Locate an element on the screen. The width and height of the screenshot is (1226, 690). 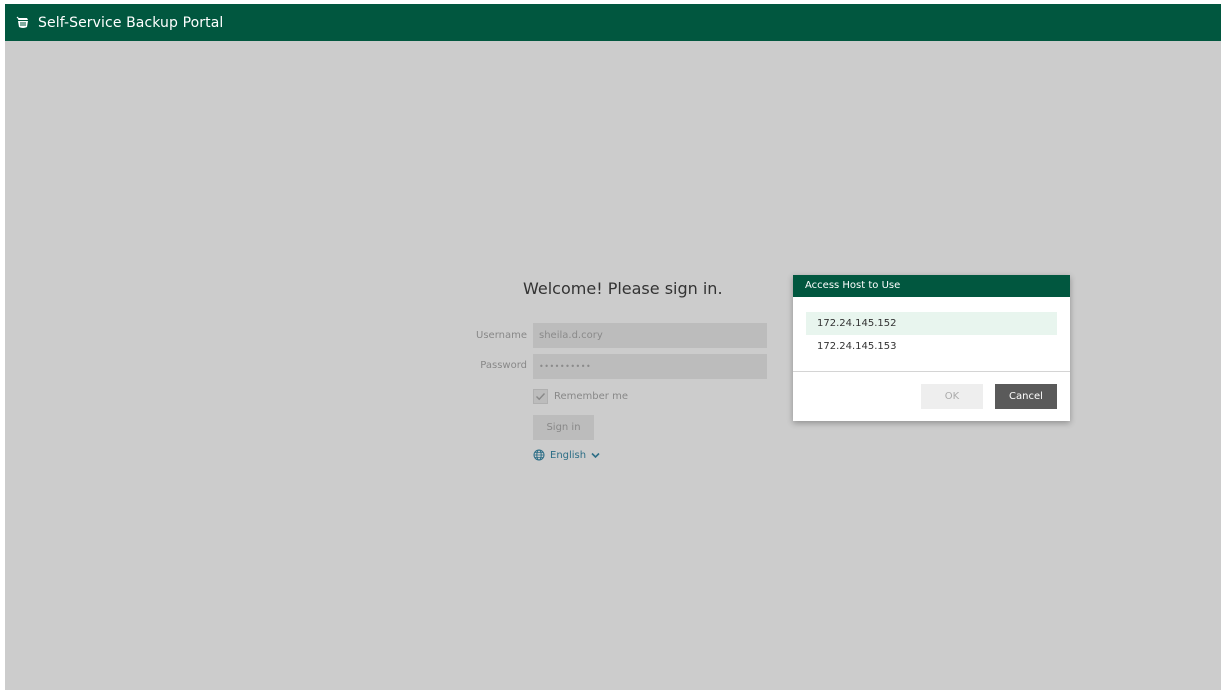
top-bar: Self-Service Backup Portal is located at coordinates (613, 22).